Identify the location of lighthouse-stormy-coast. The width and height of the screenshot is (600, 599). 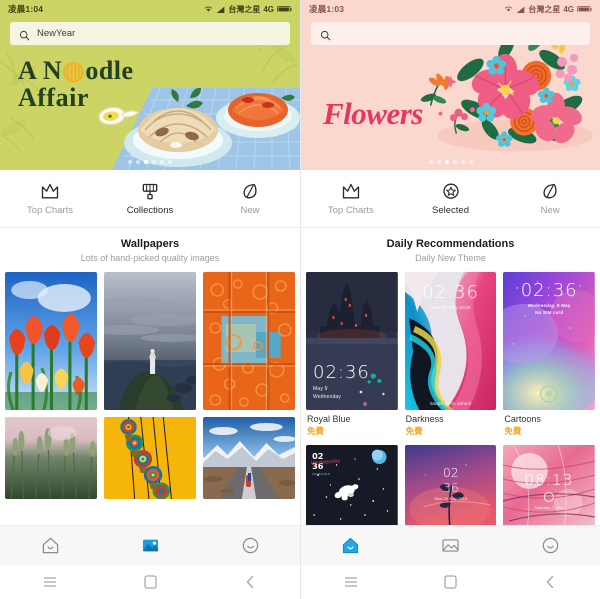
(150, 341).